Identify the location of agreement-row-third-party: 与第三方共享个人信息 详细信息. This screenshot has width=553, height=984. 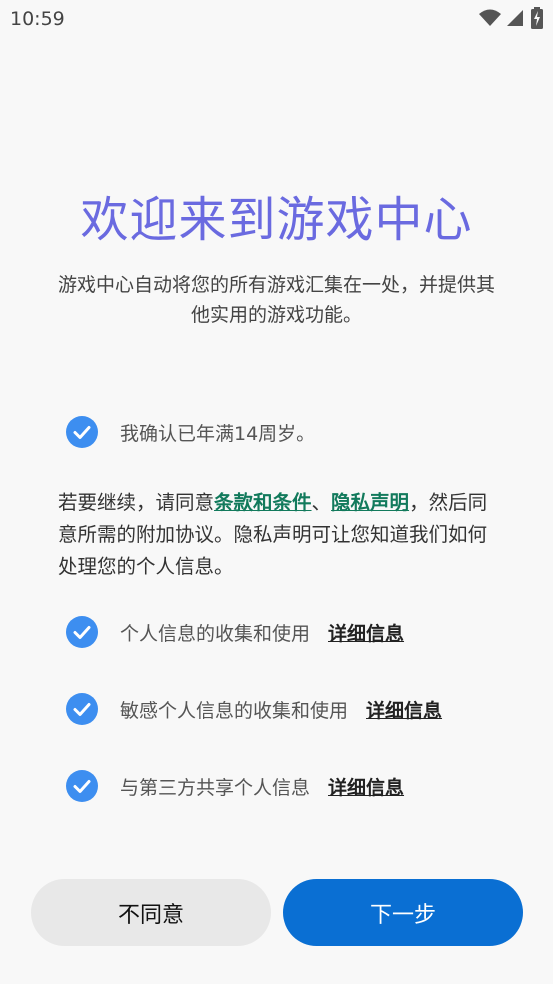
(235, 786).